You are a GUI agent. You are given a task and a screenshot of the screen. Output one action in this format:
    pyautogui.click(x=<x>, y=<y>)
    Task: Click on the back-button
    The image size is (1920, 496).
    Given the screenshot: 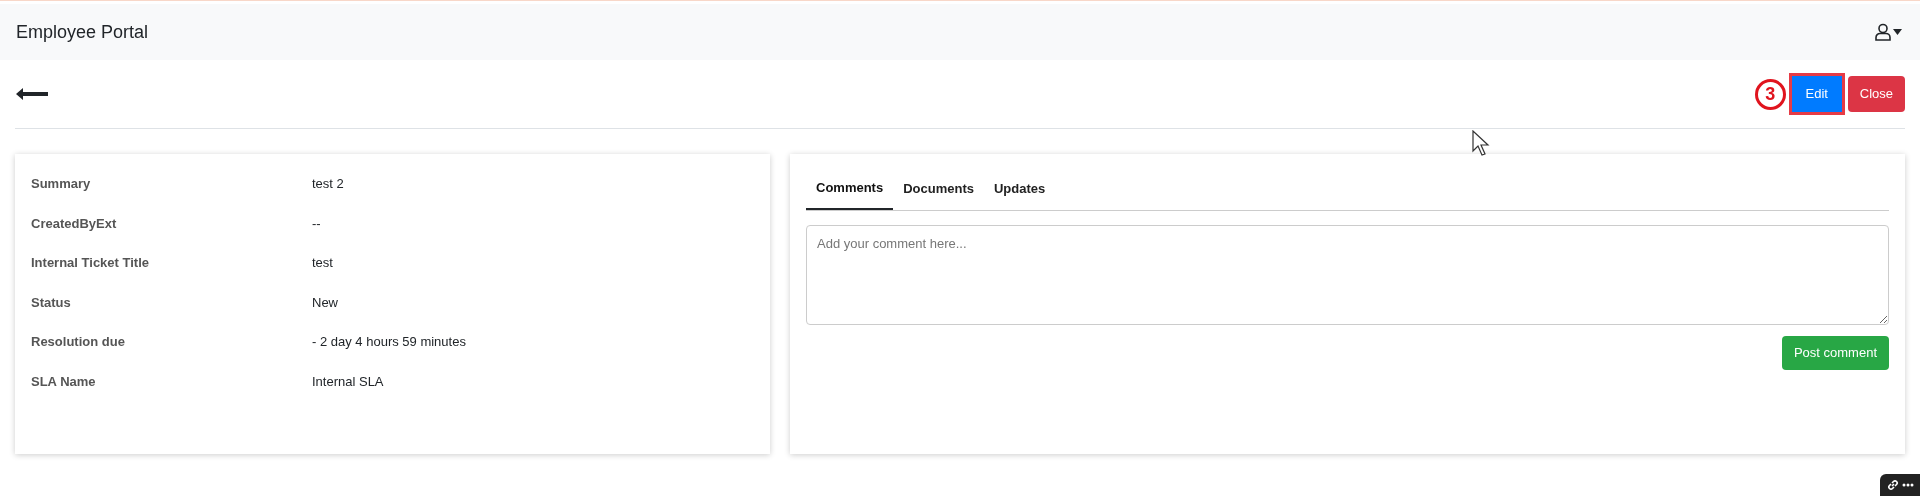 What is the action you would take?
    pyautogui.click(x=32, y=94)
    